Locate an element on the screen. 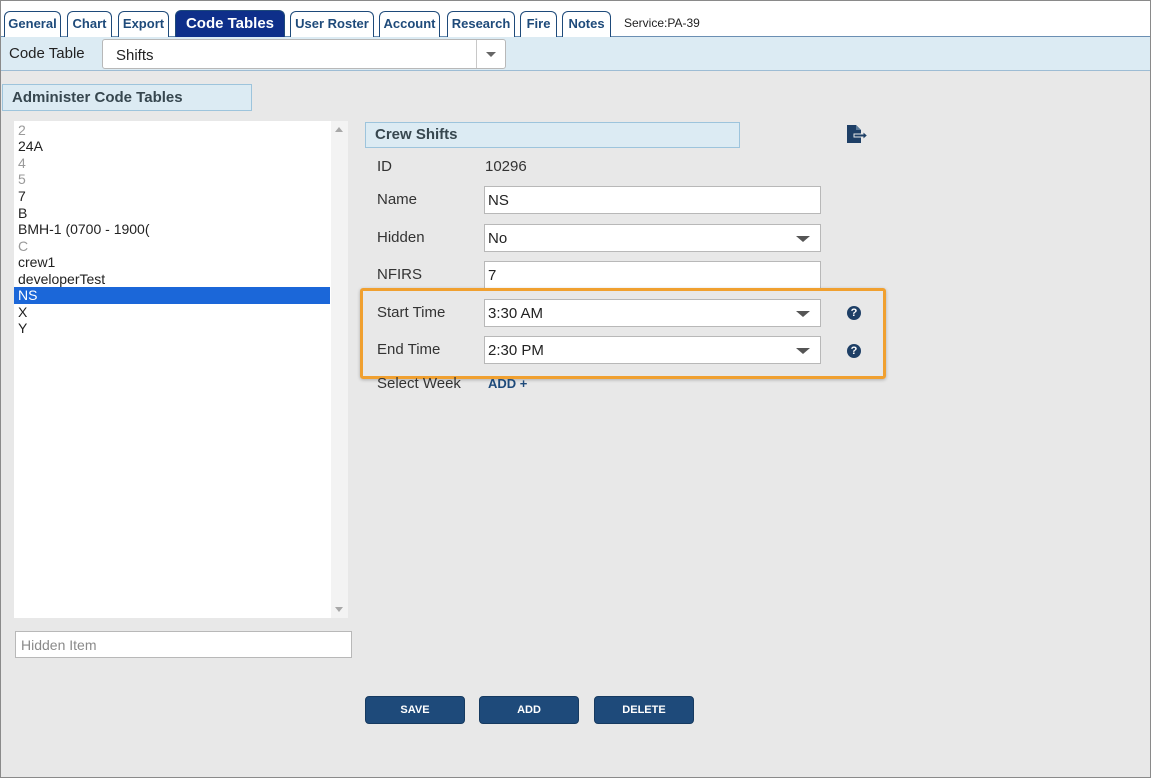 Image resolution: width=1151 pixels, height=778 pixels. nfirs-field is located at coordinates (652, 275).